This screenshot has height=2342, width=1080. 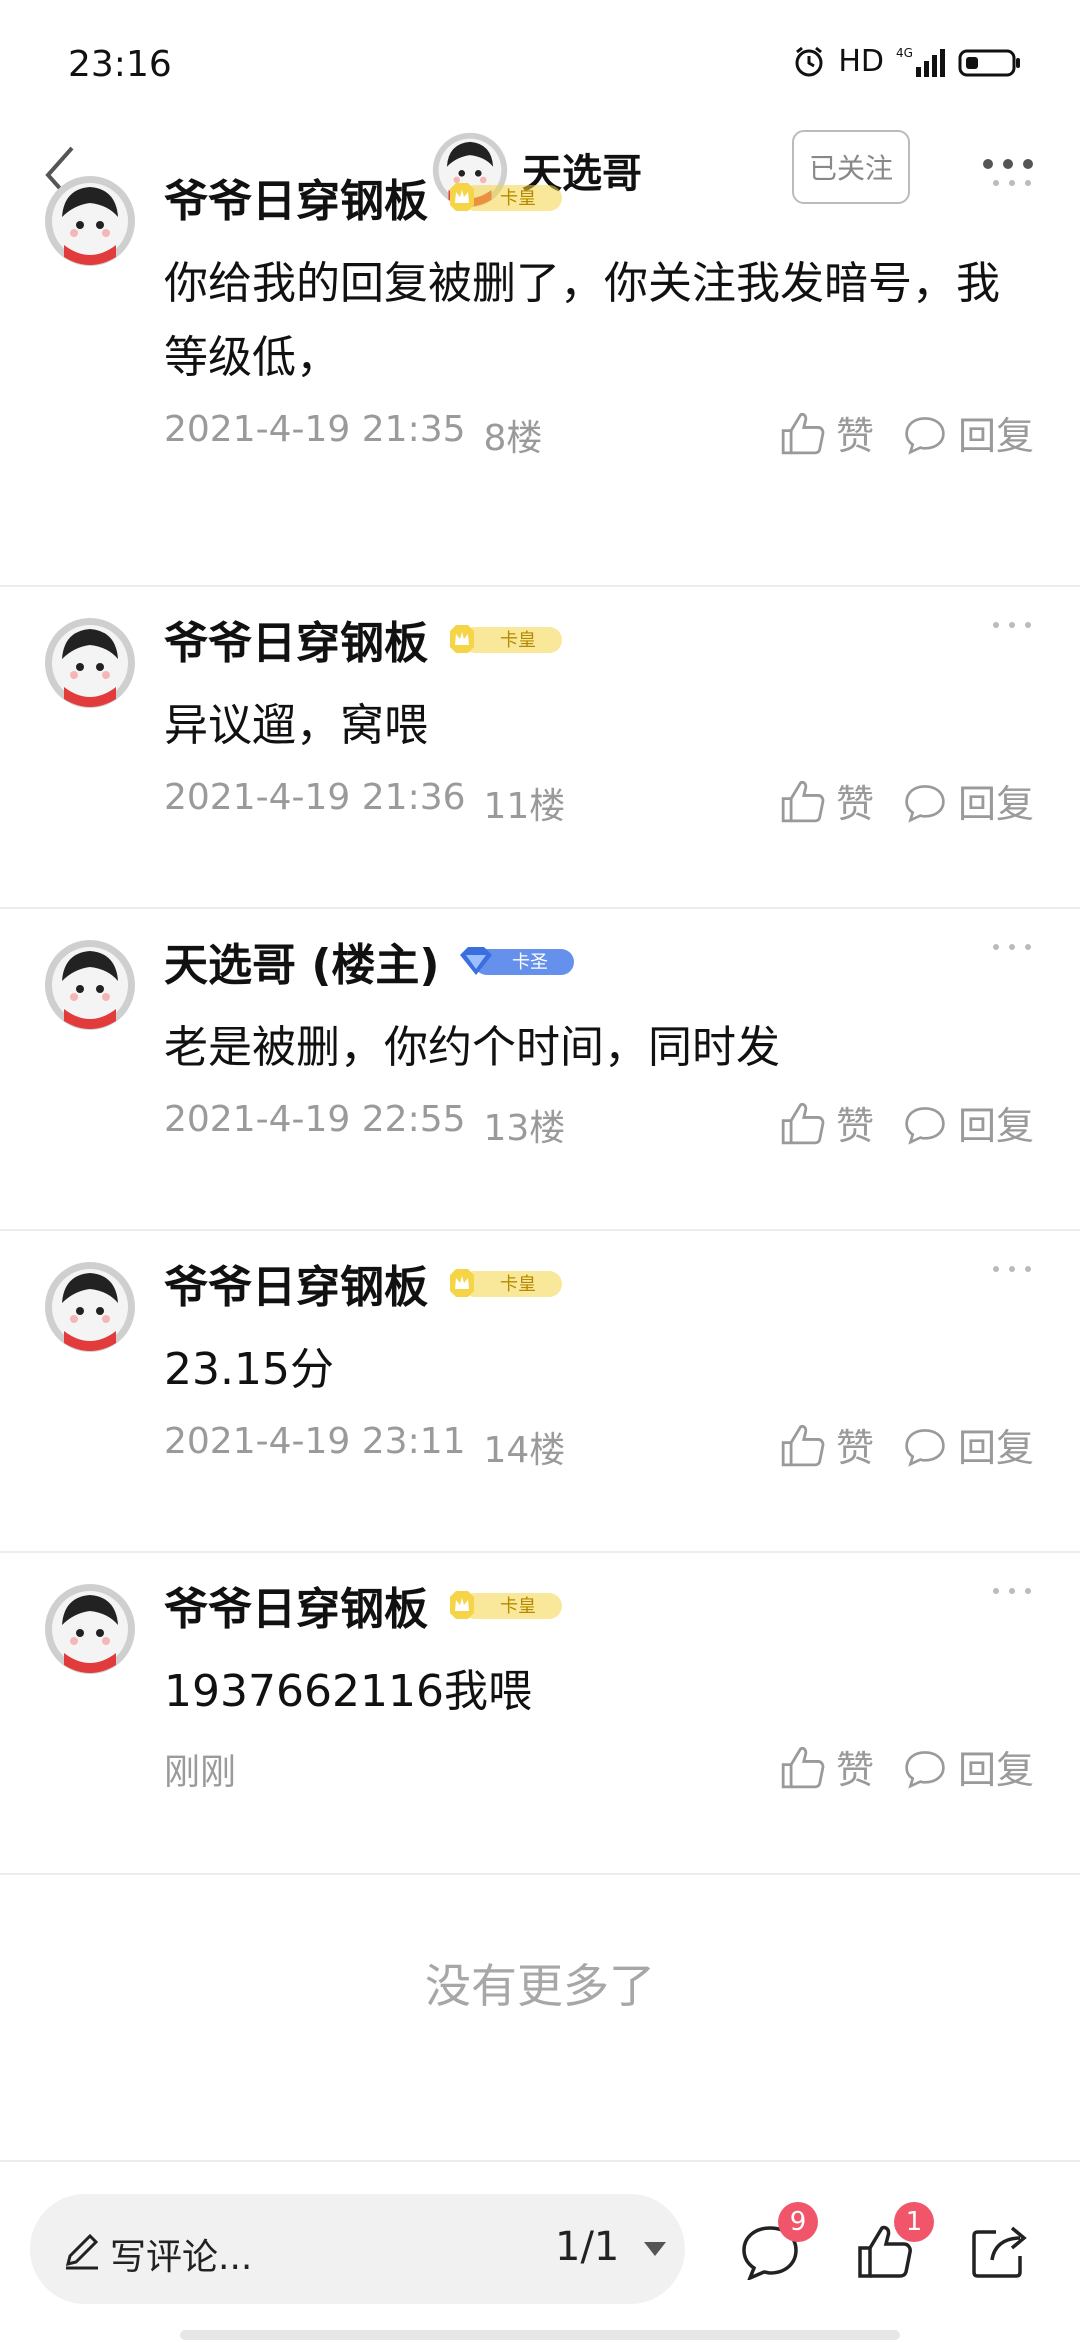 What do you see at coordinates (809, 61) in the screenshot?
I see `alarm-icon` at bounding box center [809, 61].